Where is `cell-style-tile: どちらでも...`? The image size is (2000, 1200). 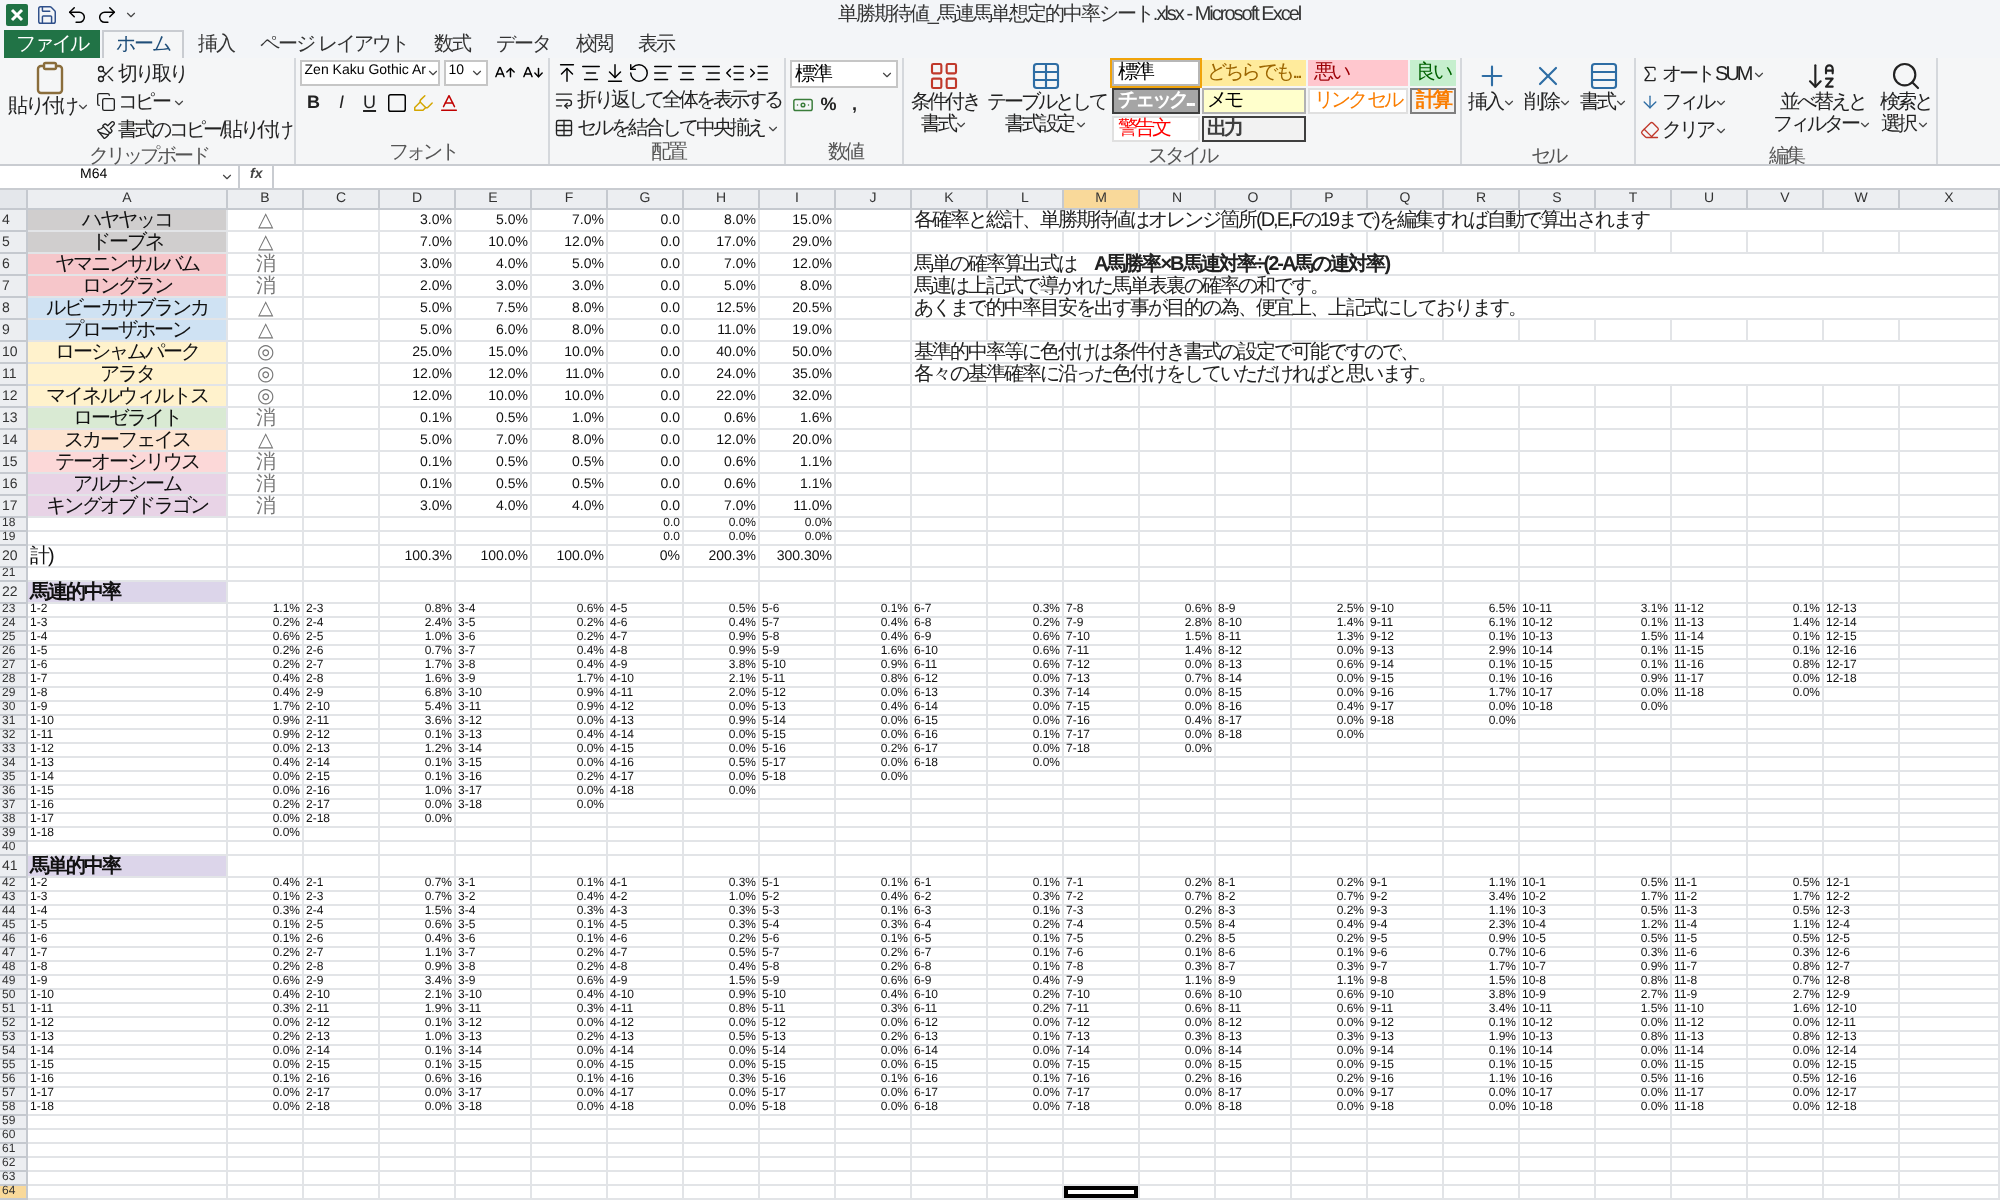
cell-style-tile: どちらでも... is located at coordinates (1253, 73).